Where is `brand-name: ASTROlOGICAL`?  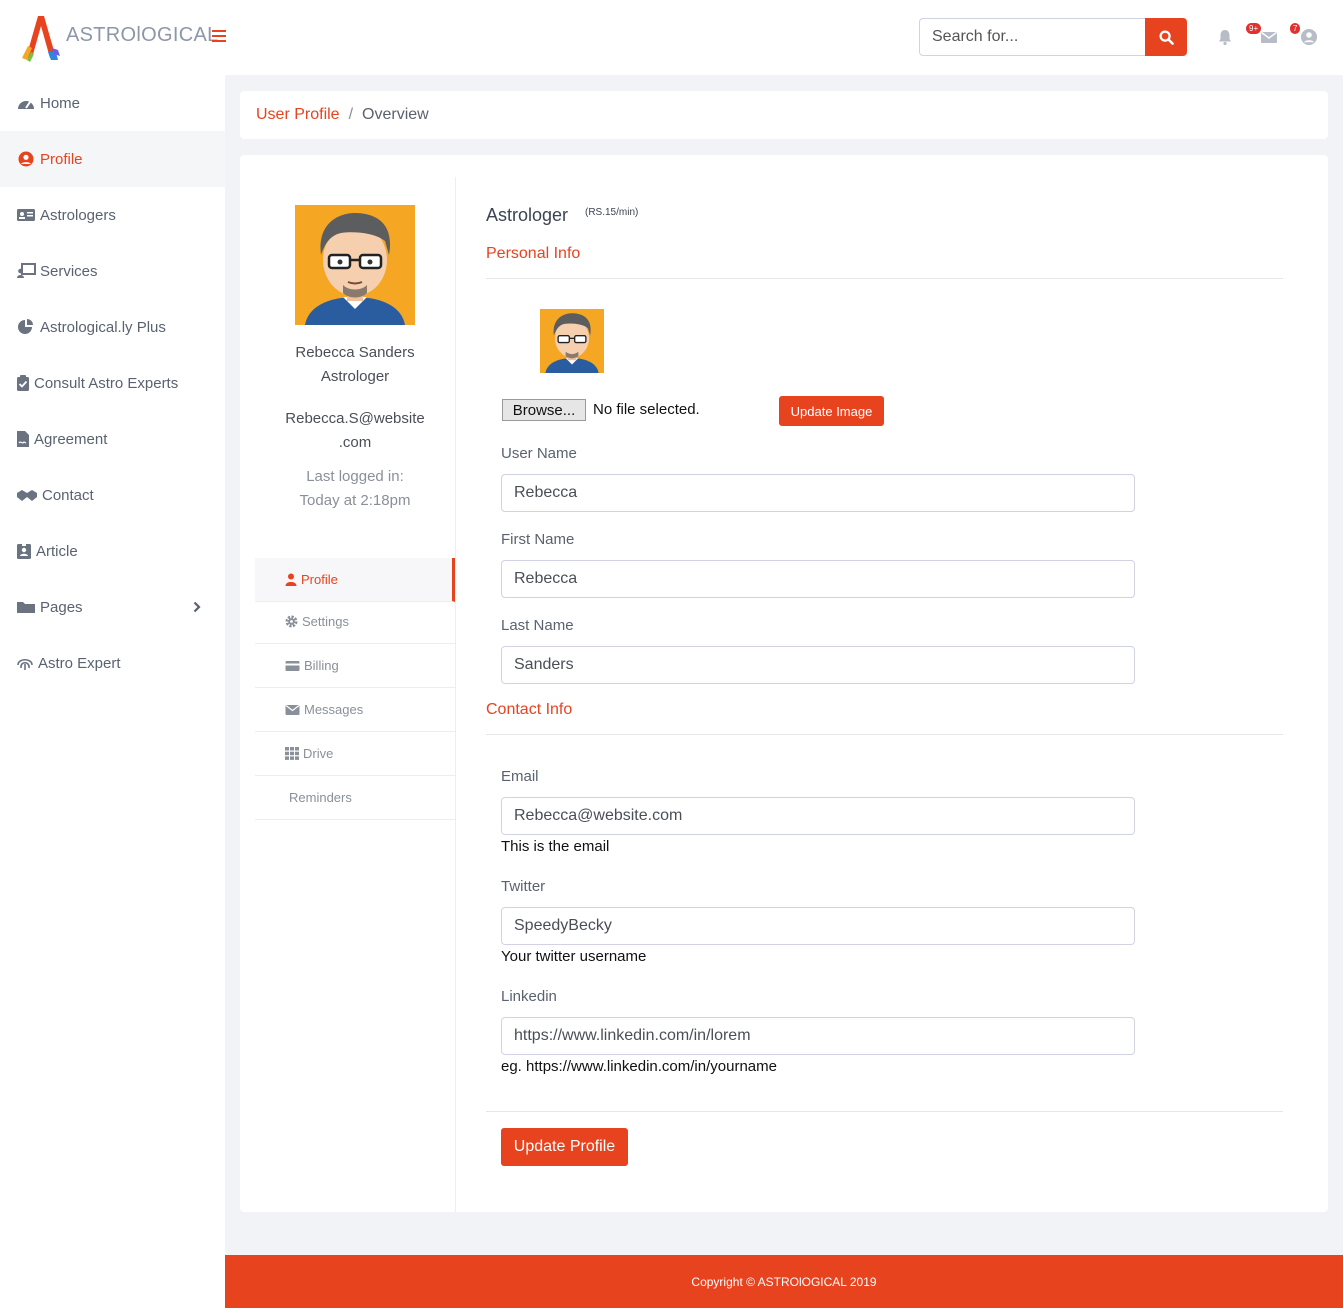
brand-name: ASTROlOGICAL is located at coordinates (142, 35).